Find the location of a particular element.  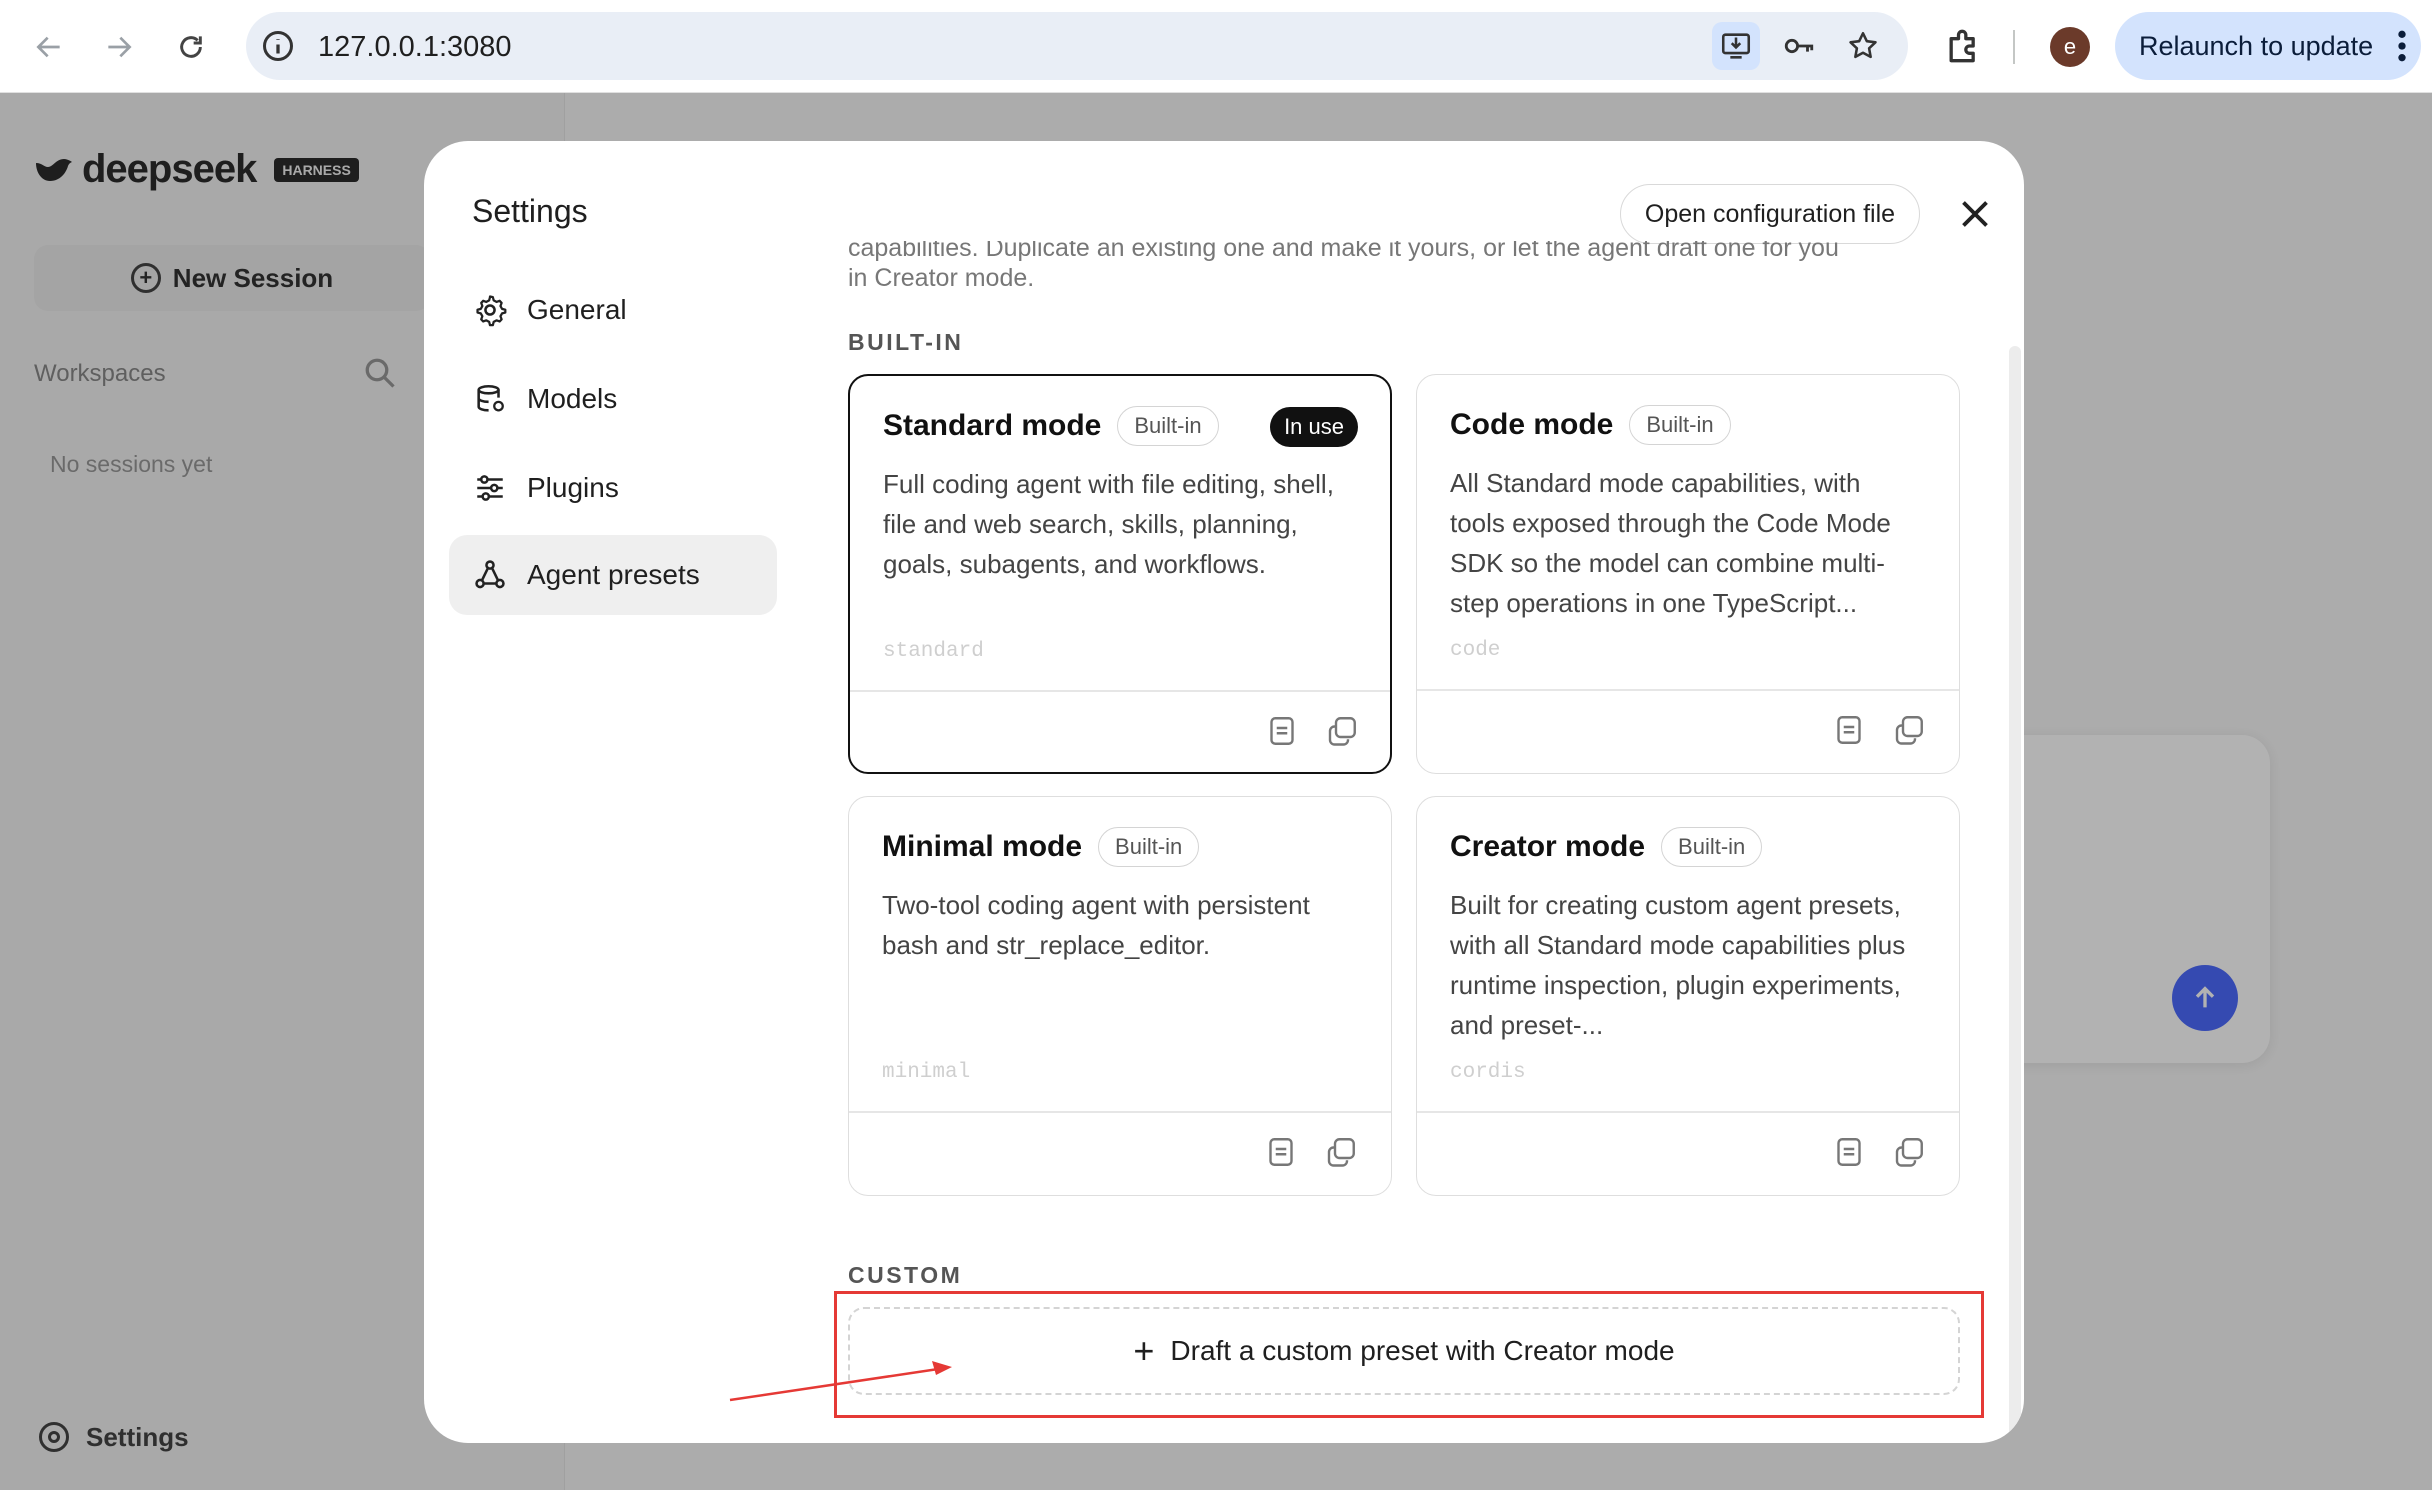

reload-icon is located at coordinates (191, 47).